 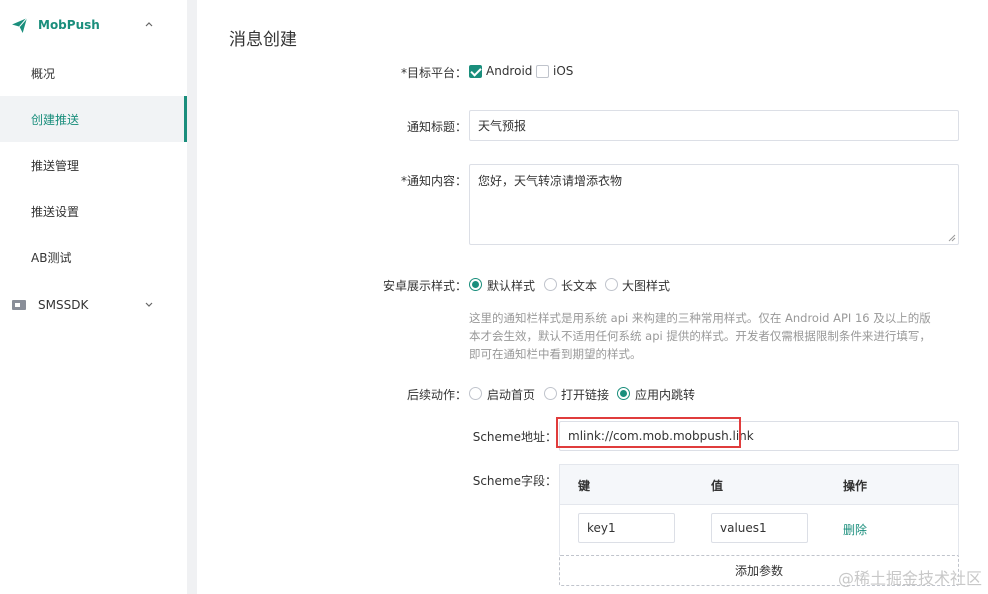 I want to click on column-header-action: 操作, so click(x=855, y=486).